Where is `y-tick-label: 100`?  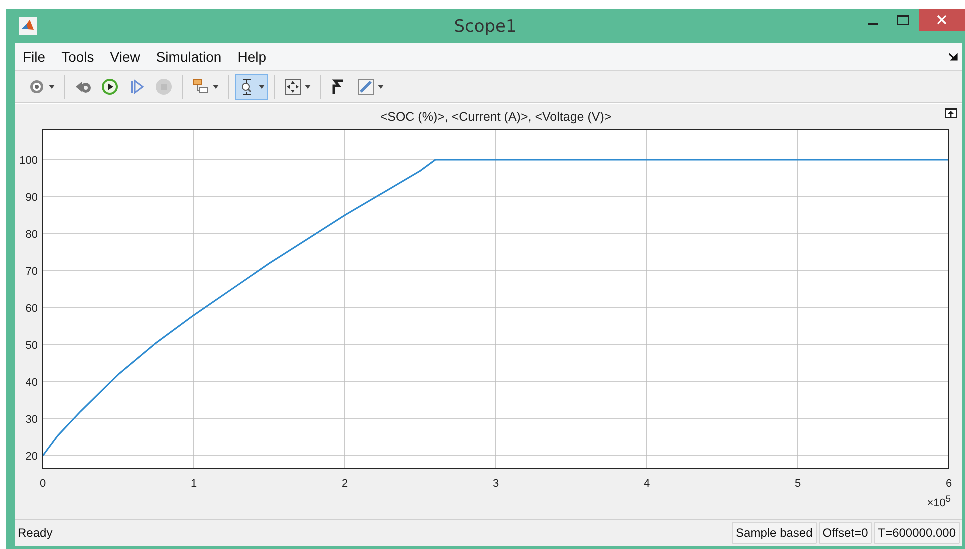 y-tick-label: 100 is located at coordinates (29, 160).